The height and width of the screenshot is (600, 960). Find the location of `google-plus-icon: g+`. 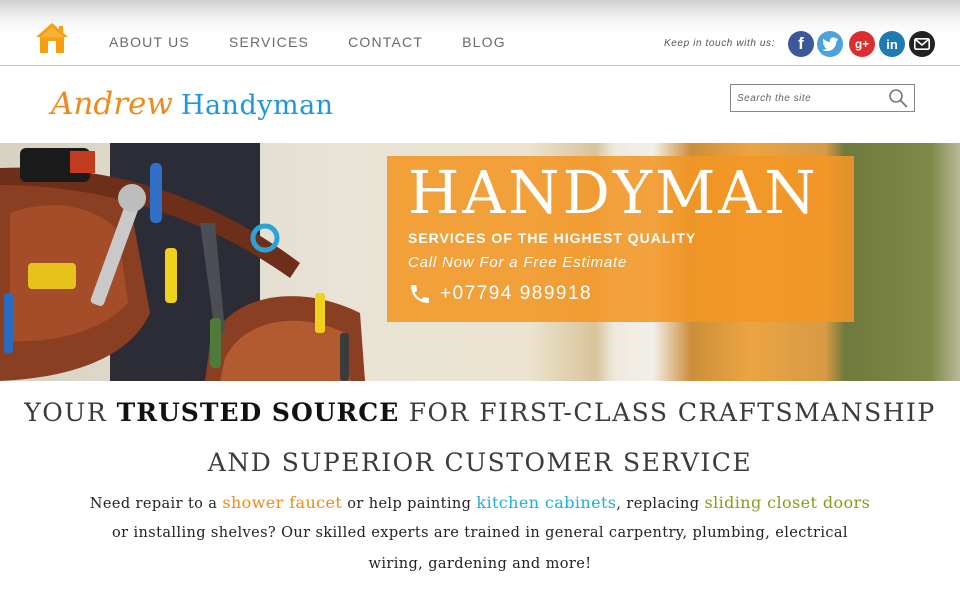

google-plus-icon: g+ is located at coordinates (862, 44).